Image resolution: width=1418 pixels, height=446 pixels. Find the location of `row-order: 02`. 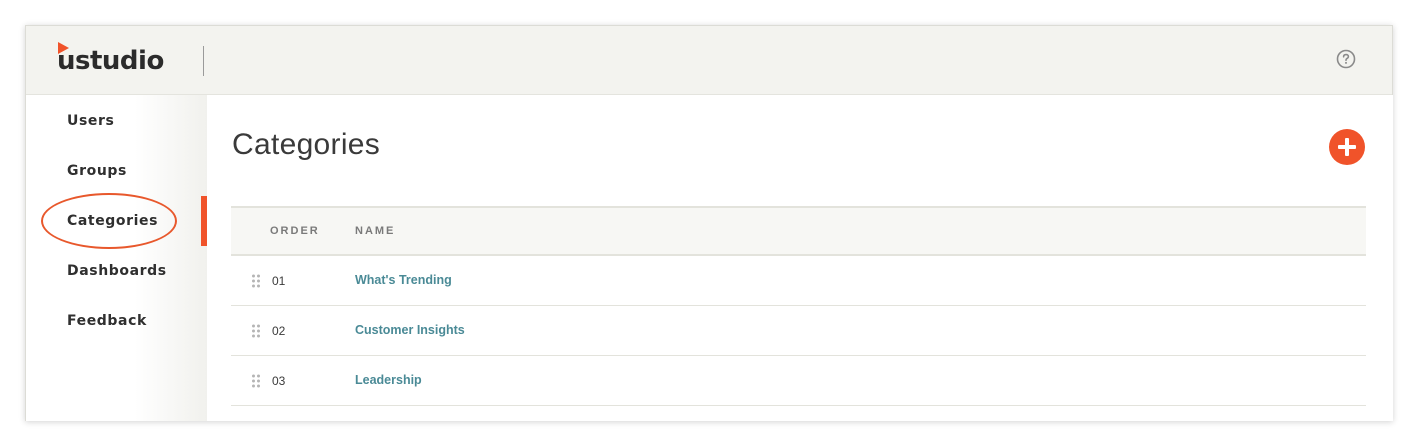

row-order: 02 is located at coordinates (279, 331).